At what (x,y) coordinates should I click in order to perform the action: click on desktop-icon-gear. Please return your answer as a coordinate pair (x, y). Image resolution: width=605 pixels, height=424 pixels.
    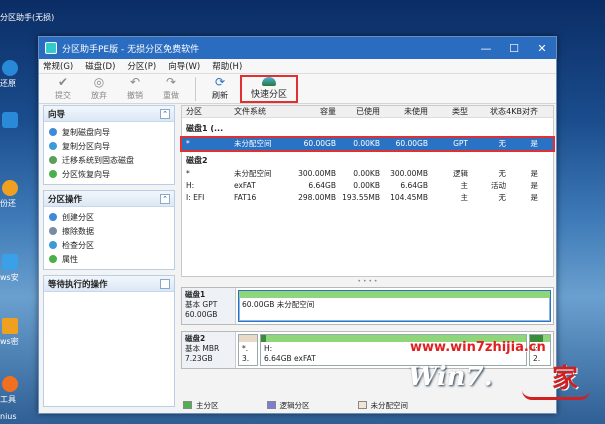
    Looking at the image, I should click on (19, 121).